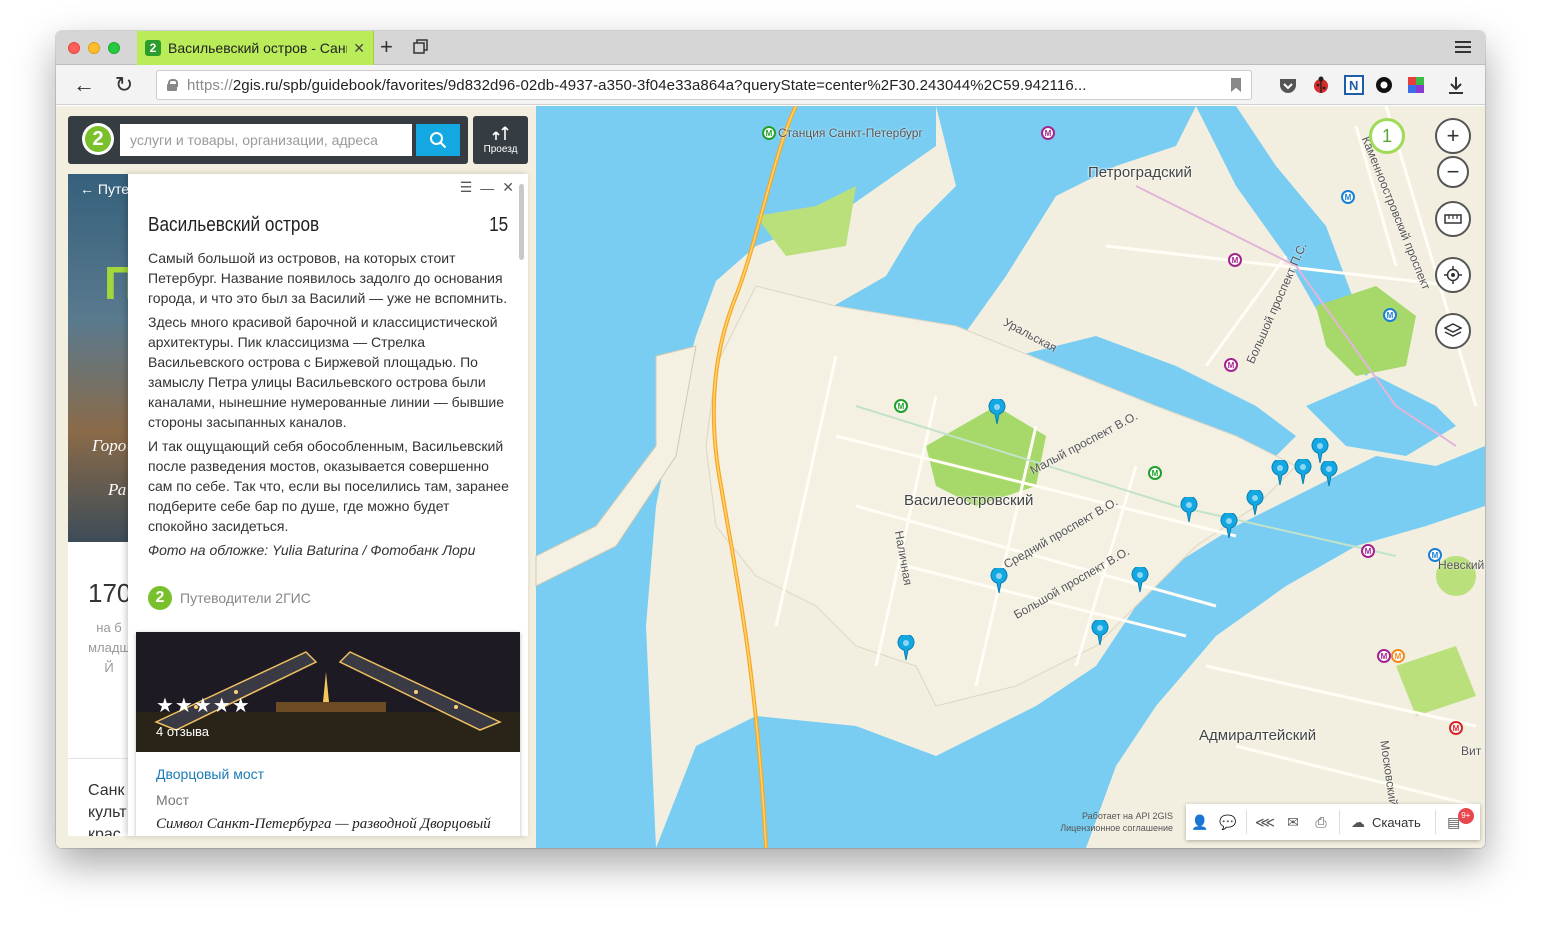 Image resolution: width=1541 pixels, height=928 pixels. Describe the element at coordinates (1453, 172) in the screenshot. I see `zoom-out-button: −` at that location.